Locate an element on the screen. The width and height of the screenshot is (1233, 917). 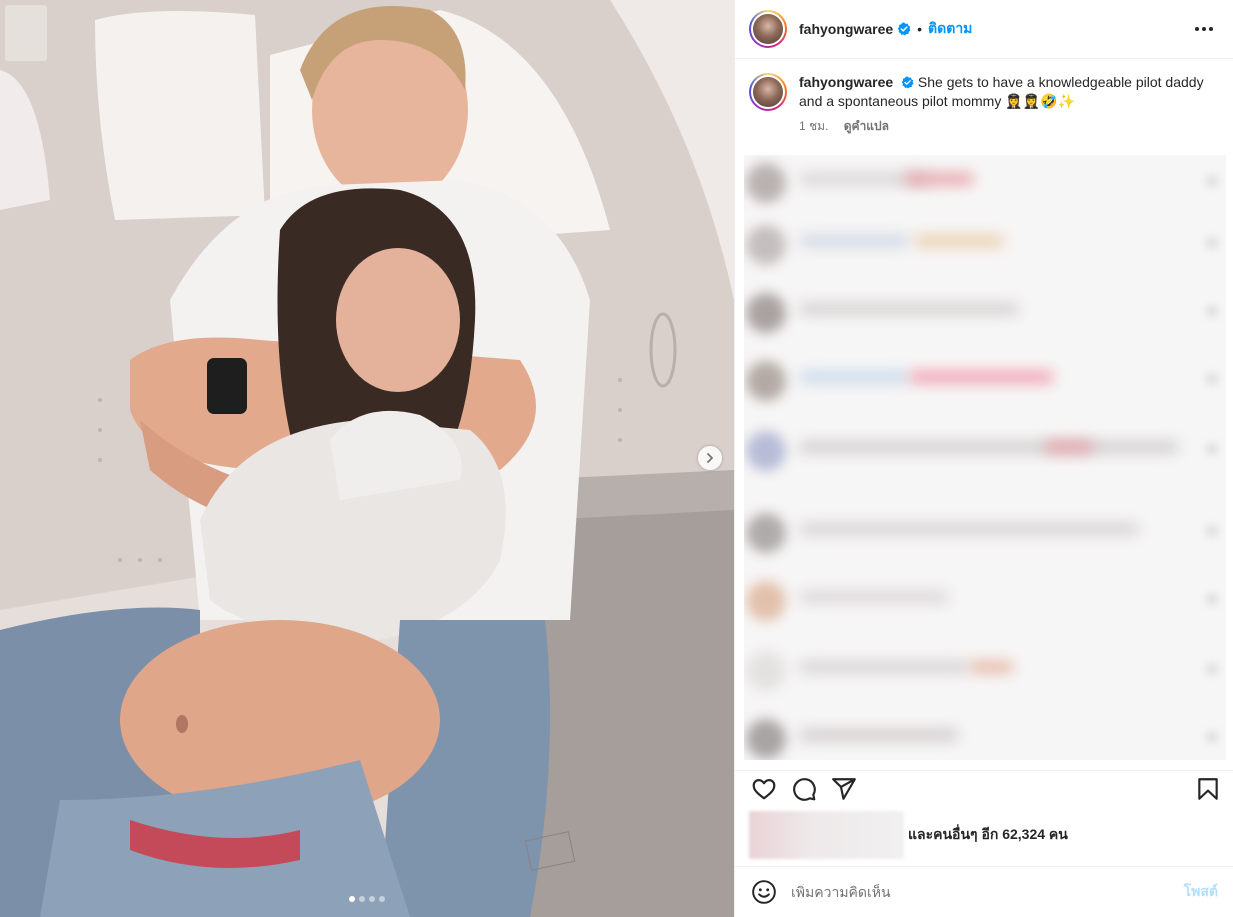
comment-input is located at coordinates (983, 892).